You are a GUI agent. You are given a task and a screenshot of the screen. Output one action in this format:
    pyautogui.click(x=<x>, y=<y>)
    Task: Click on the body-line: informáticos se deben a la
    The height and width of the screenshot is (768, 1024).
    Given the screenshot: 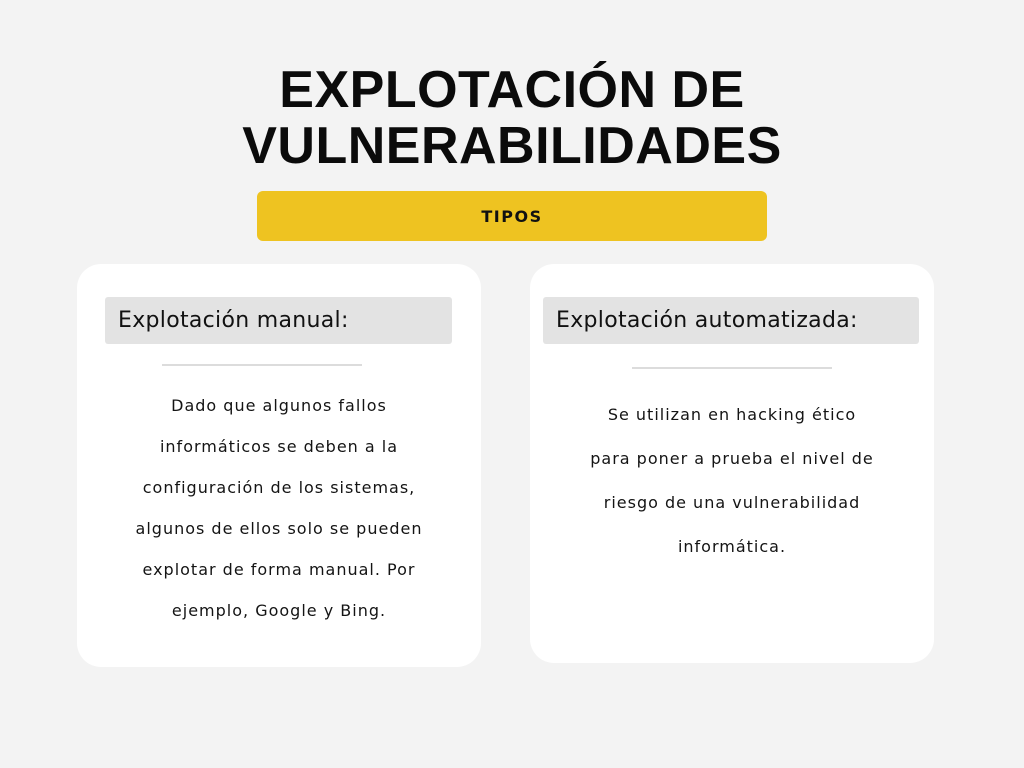 What is the action you would take?
    pyautogui.click(x=279, y=446)
    